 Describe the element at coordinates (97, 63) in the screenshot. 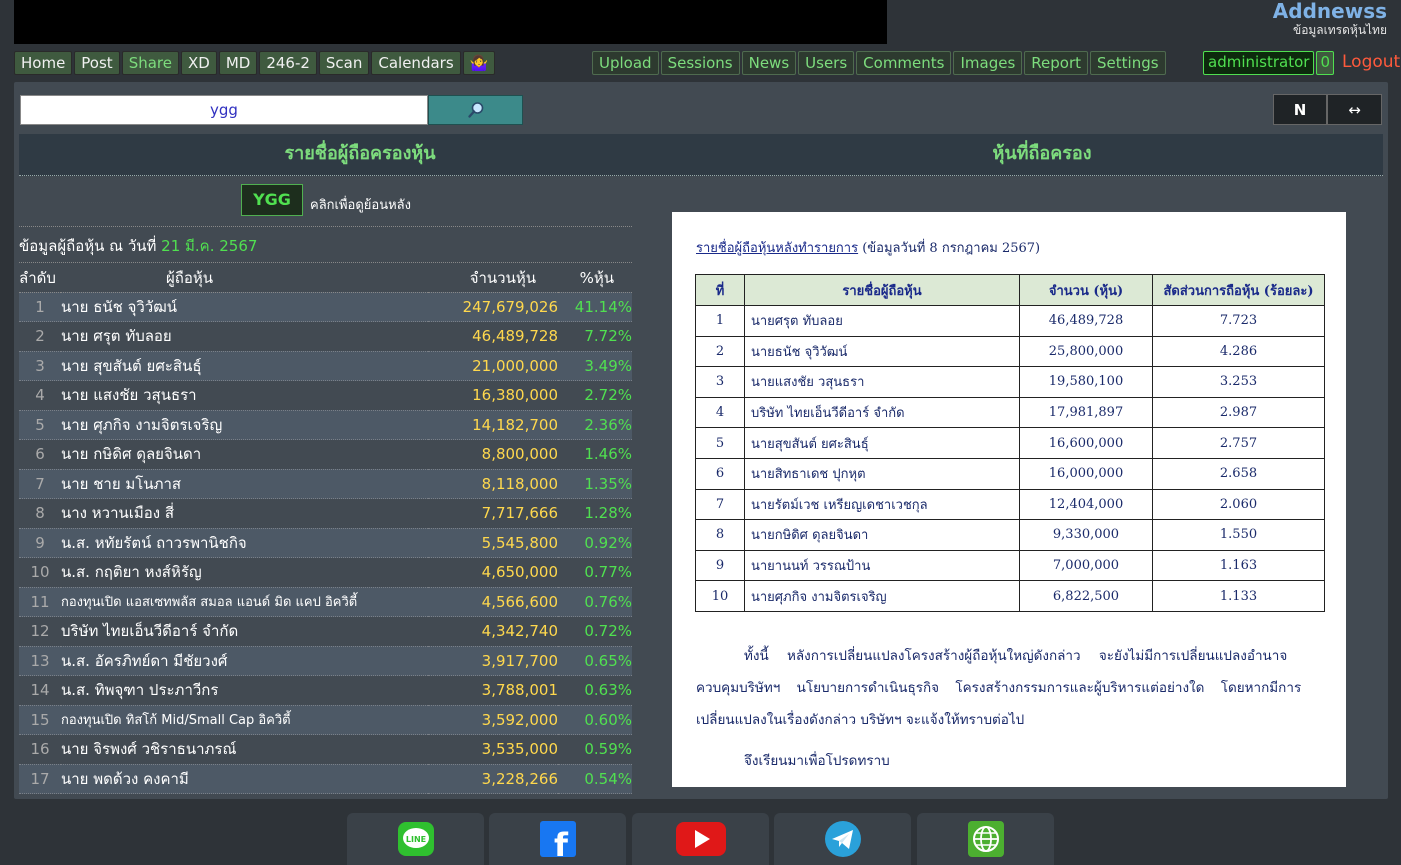

I see `nav-item-1: Post` at that location.